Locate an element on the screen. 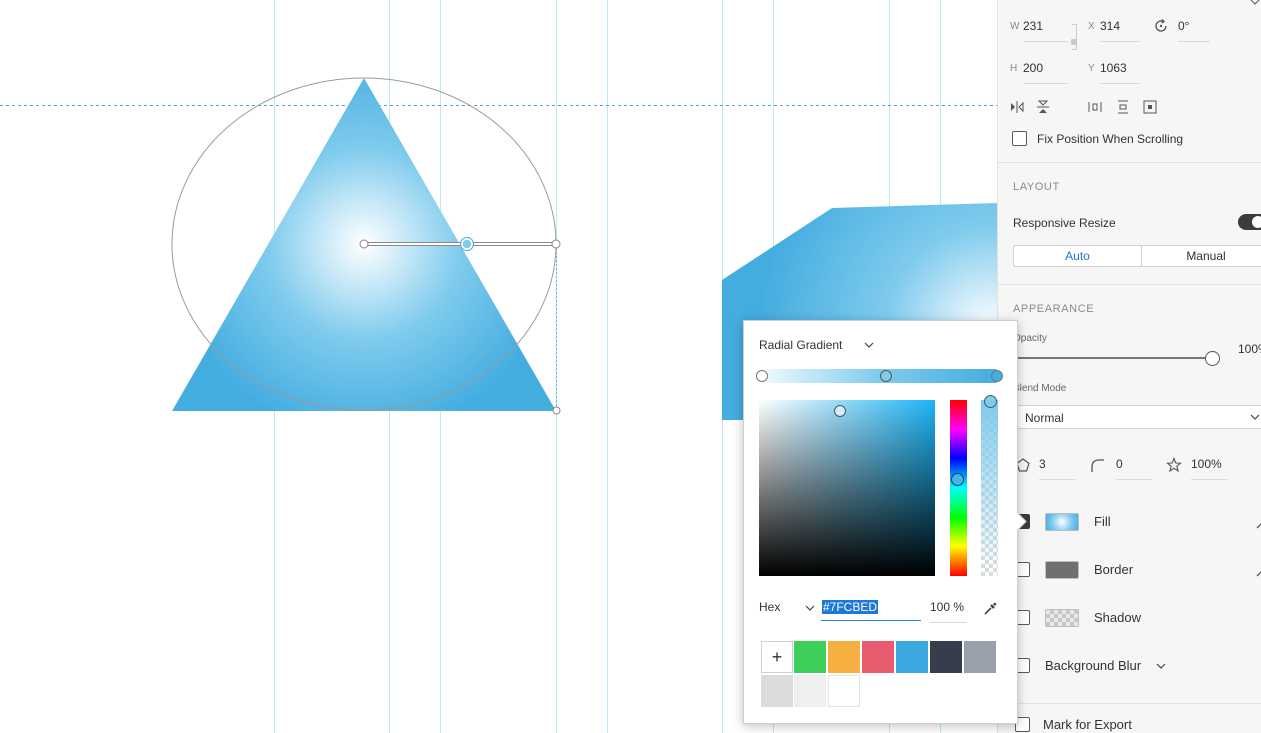 This screenshot has width=1261, height=733. gradient-stop-end is located at coordinates (997, 376).